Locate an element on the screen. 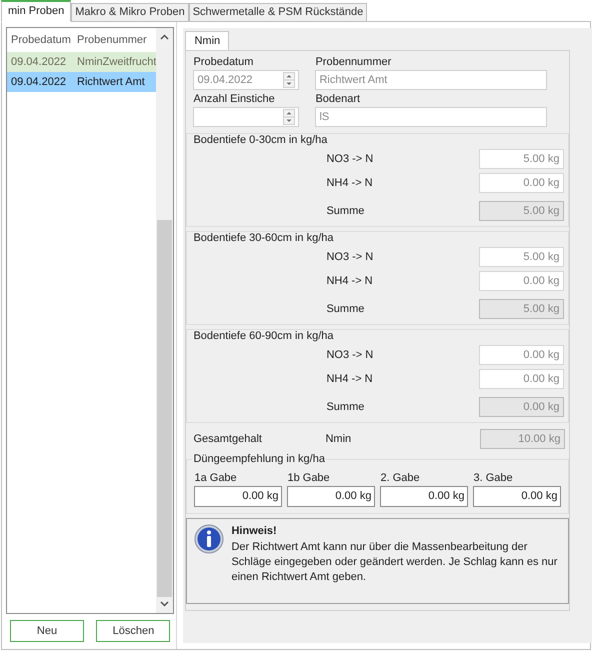  field-label: 3. Gabe is located at coordinates (493, 478).